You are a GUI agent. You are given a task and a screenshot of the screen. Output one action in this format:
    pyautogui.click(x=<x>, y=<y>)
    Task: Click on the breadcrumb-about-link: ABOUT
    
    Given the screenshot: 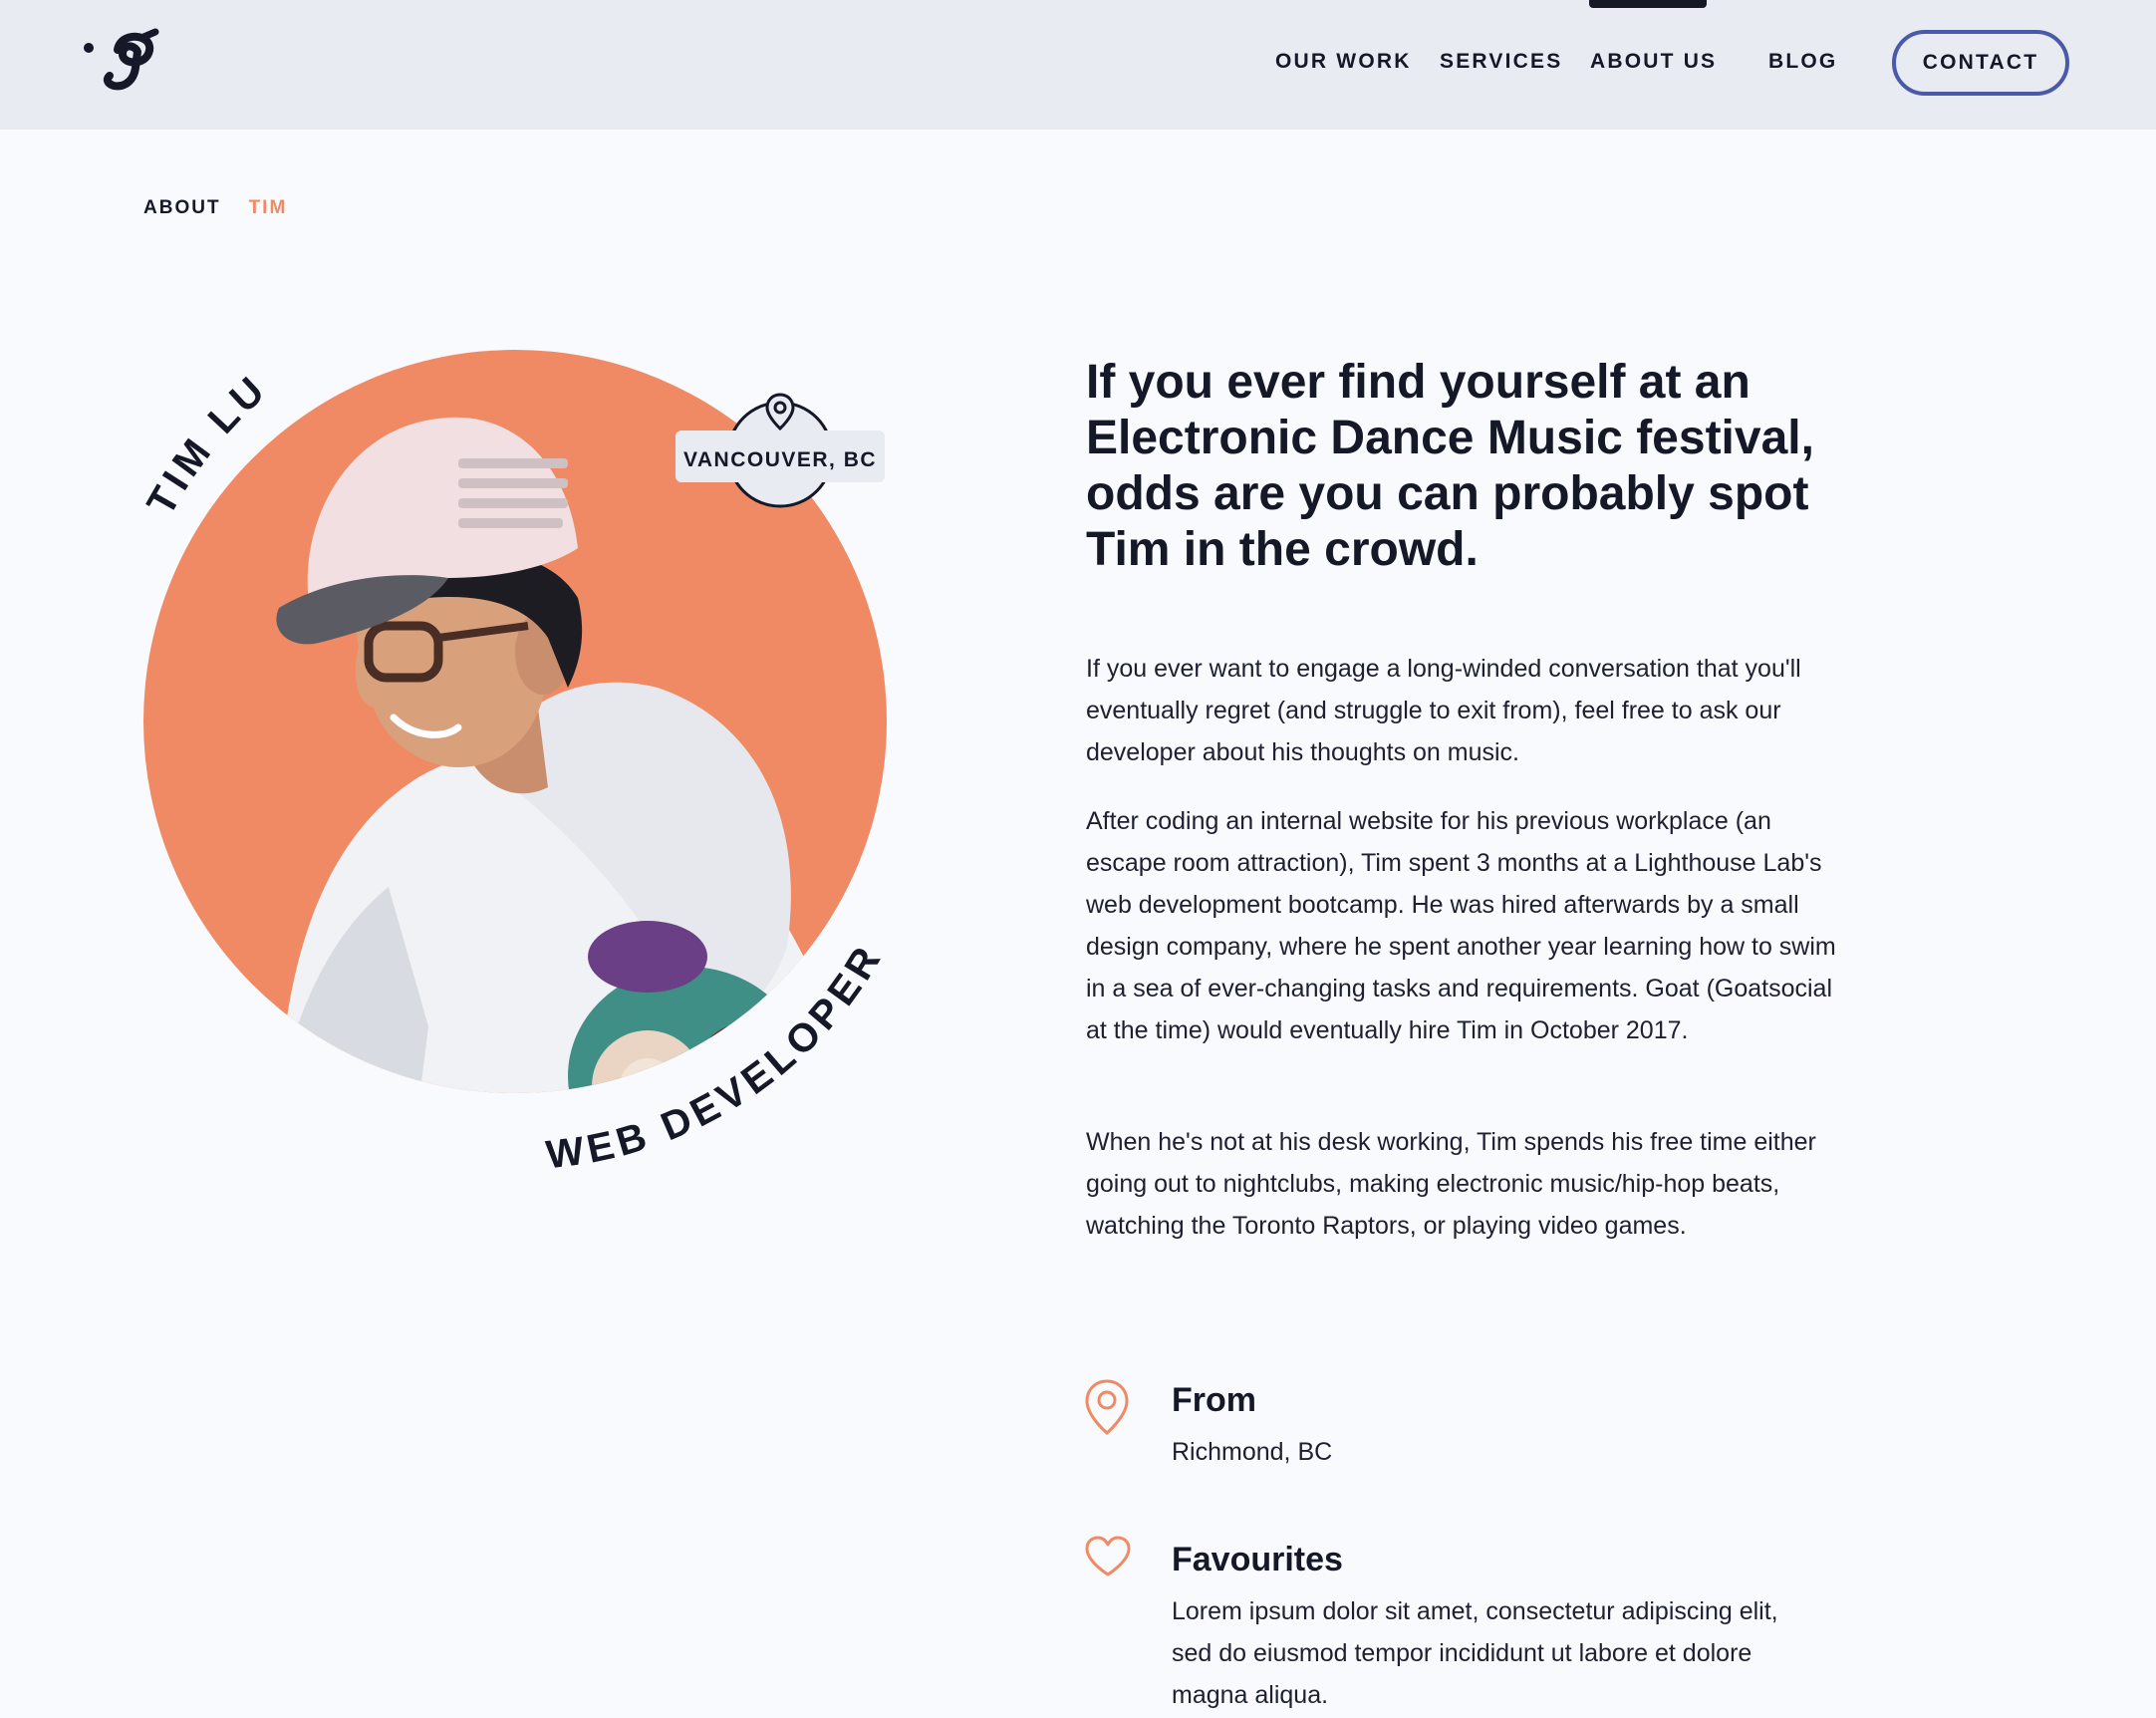 What is the action you would take?
    pyautogui.click(x=182, y=207)
    